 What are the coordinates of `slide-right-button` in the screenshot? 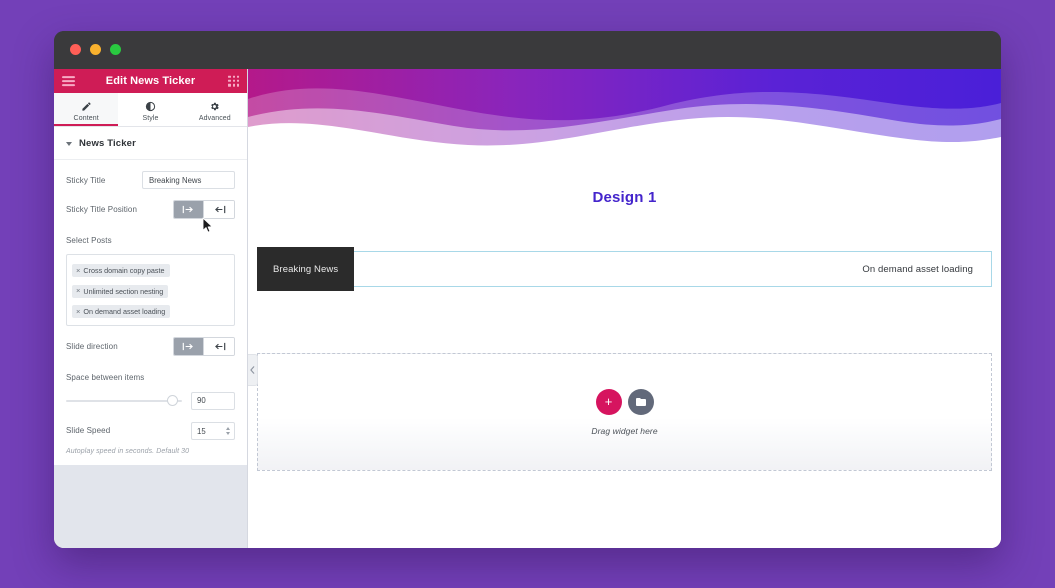 It's located at (219, 346).